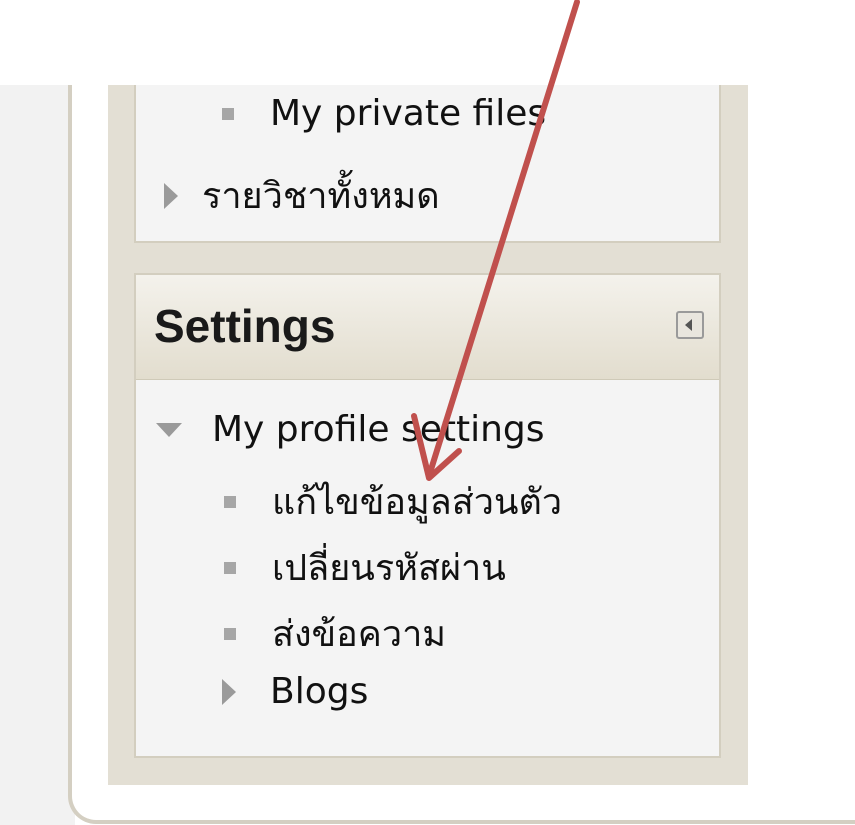  What do you see at coordinates (417, 501) in the screenshot?
I see `settings-item-label: แก้ไขข้อมูลส่วนตัว` at bounding box center [417, 501].